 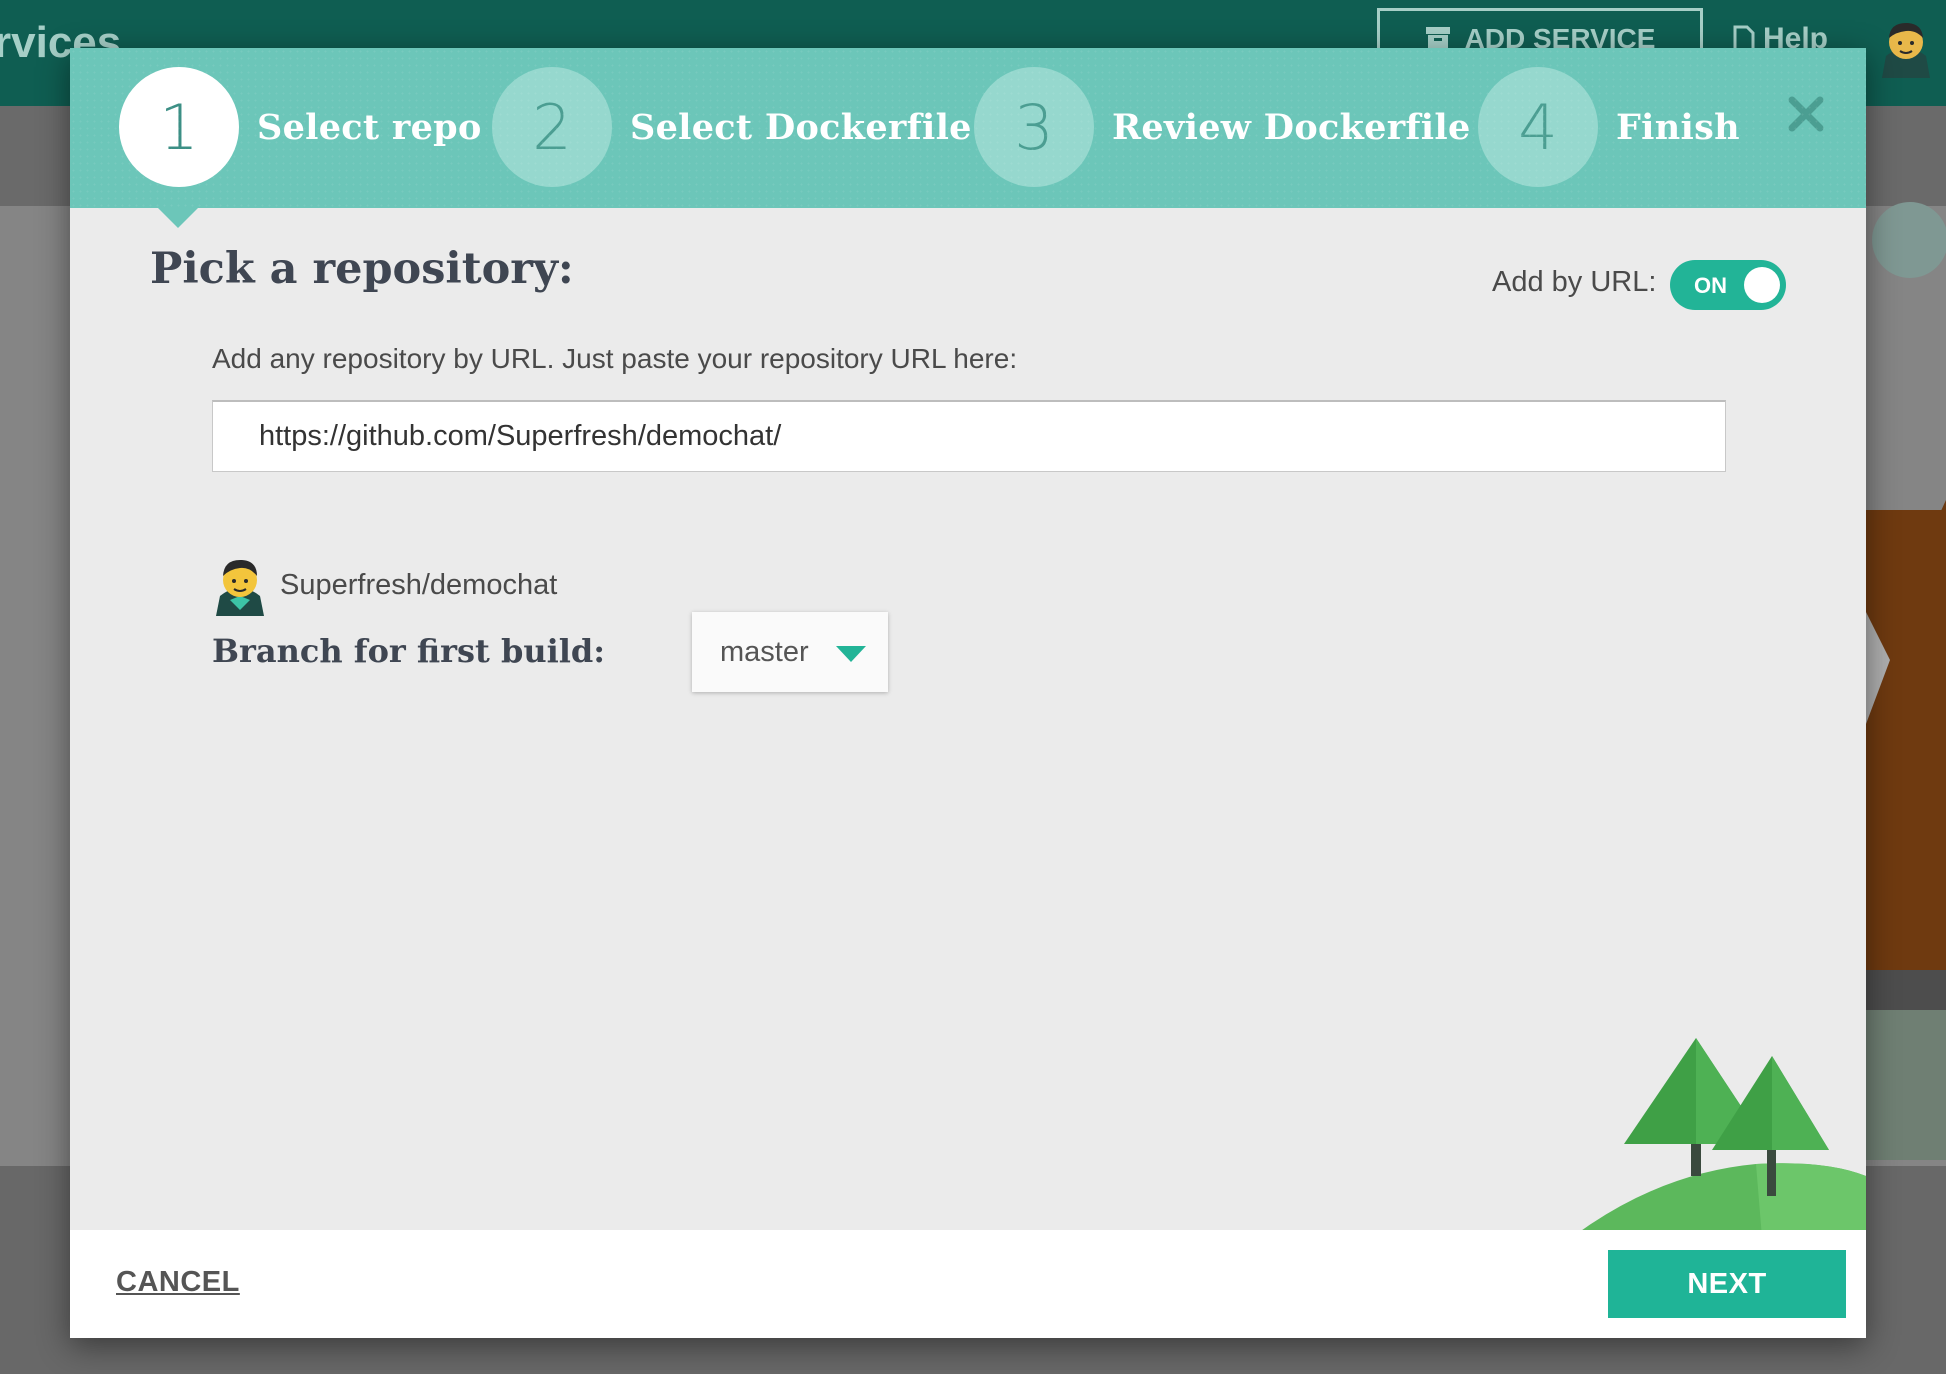 What do you see at coordinates (179, 127) in the screenshot?
I see `step-number: 1` at bounding box center [179, 127].